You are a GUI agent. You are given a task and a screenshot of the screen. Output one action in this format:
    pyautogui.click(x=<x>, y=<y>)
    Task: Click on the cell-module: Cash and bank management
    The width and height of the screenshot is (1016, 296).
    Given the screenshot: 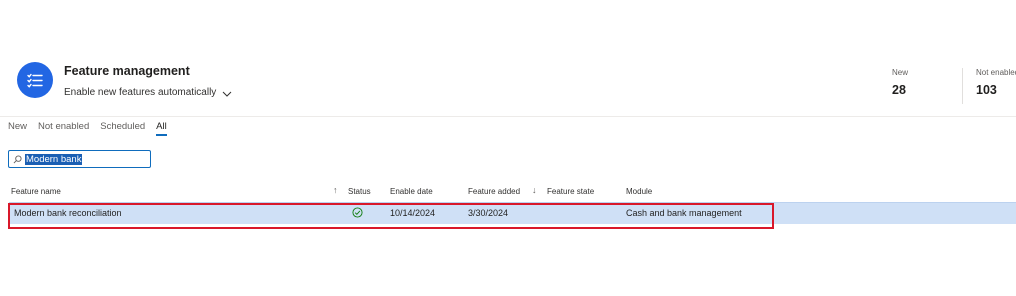 What is the action you would take?
    pyautogui.click(x=684, y=213)
    